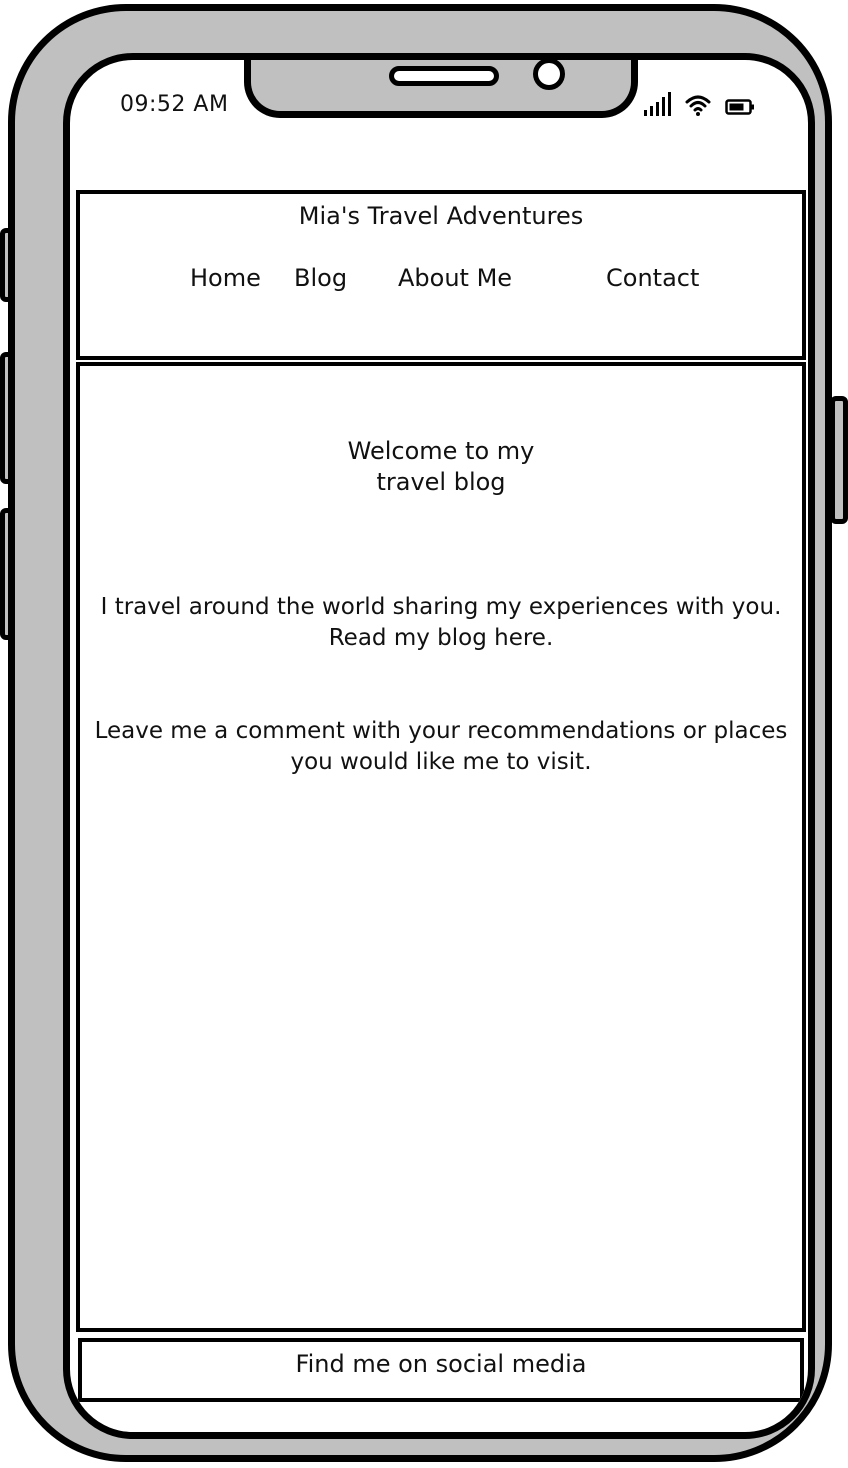 The width and height of the screenshot is (848, 1468). What do you see at coordinates (225, 278) in the screenshot?
I see `nav-home-link: Home` at bounding box center [225, 278].